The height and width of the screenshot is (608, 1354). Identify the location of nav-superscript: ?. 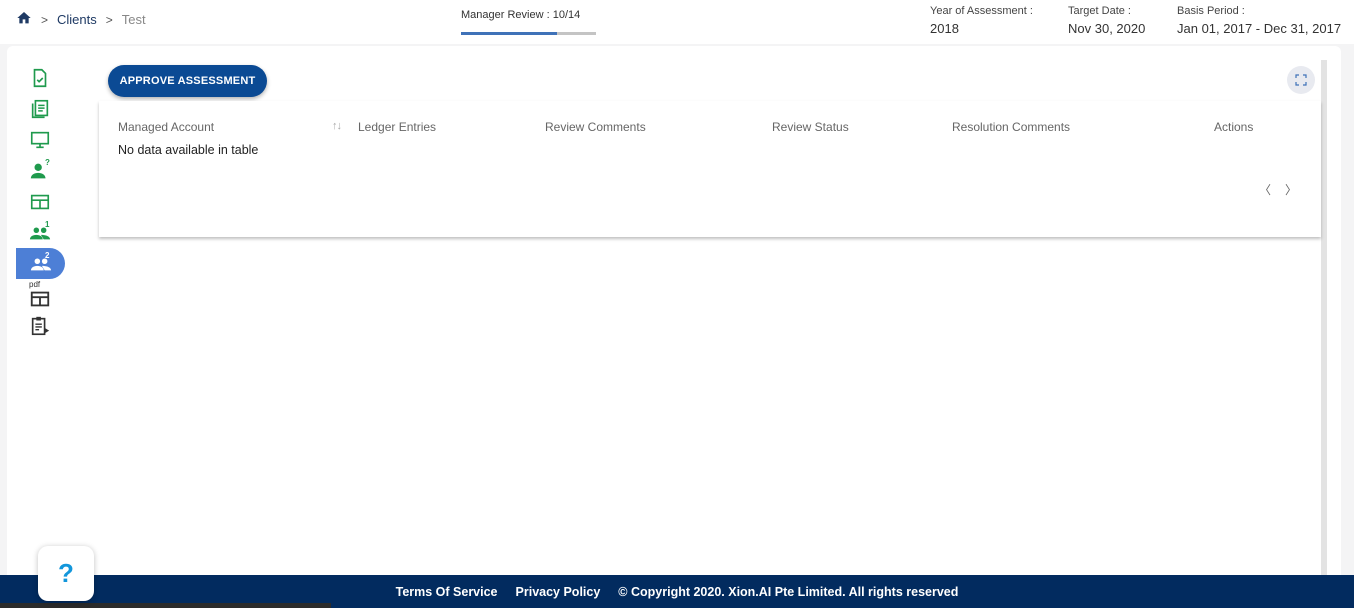
(47, 162).